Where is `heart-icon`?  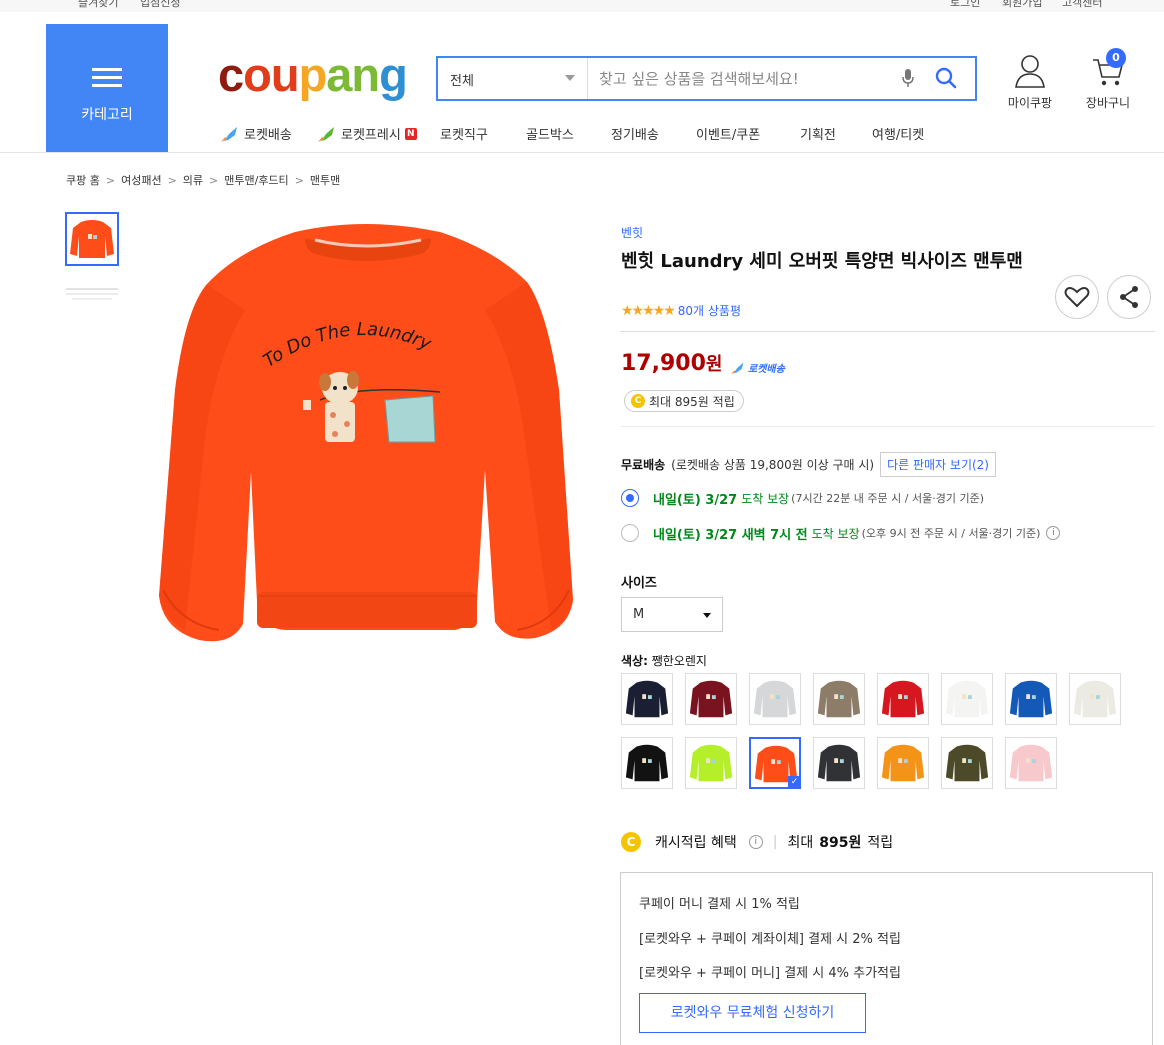
heart-icon is located at coordinates (1077, 297).